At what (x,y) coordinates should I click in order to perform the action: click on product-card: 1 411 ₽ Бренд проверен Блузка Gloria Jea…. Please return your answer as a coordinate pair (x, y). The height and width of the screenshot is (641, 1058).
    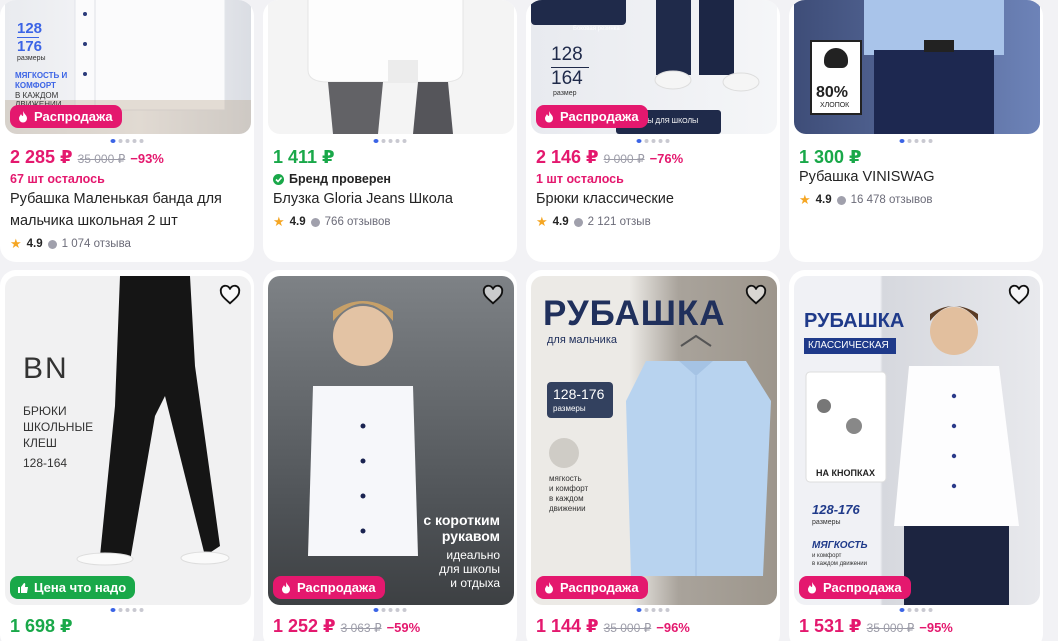
    Looking at the image, I should click on (390, 131).